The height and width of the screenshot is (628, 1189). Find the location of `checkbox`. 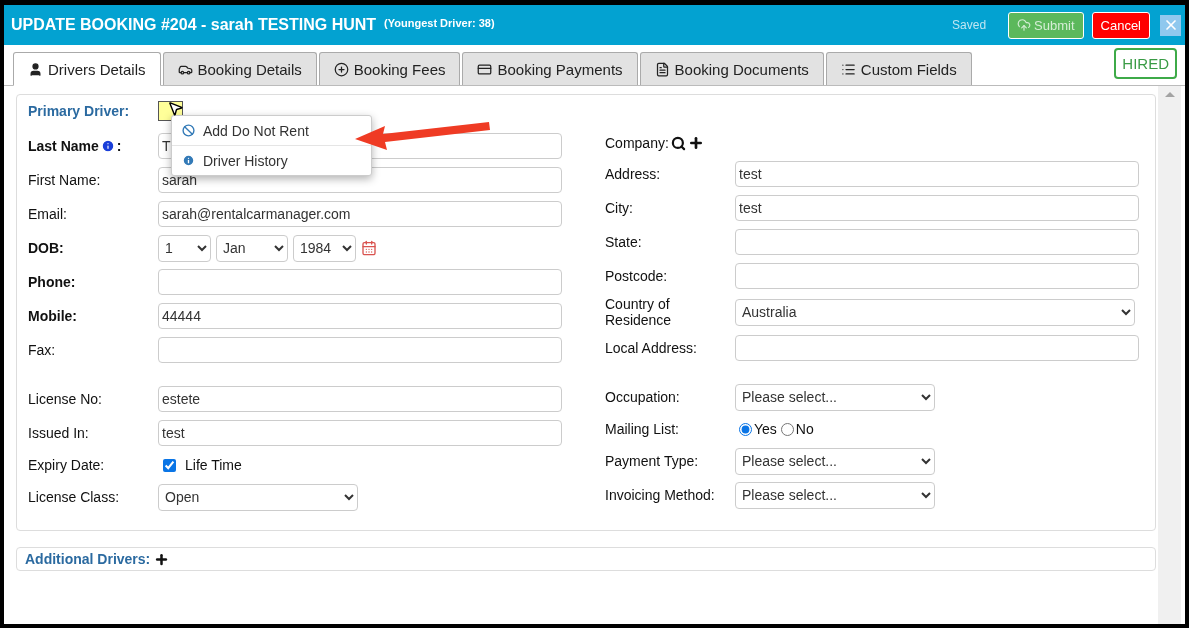

checkbox is located at coordinates (169, 465).